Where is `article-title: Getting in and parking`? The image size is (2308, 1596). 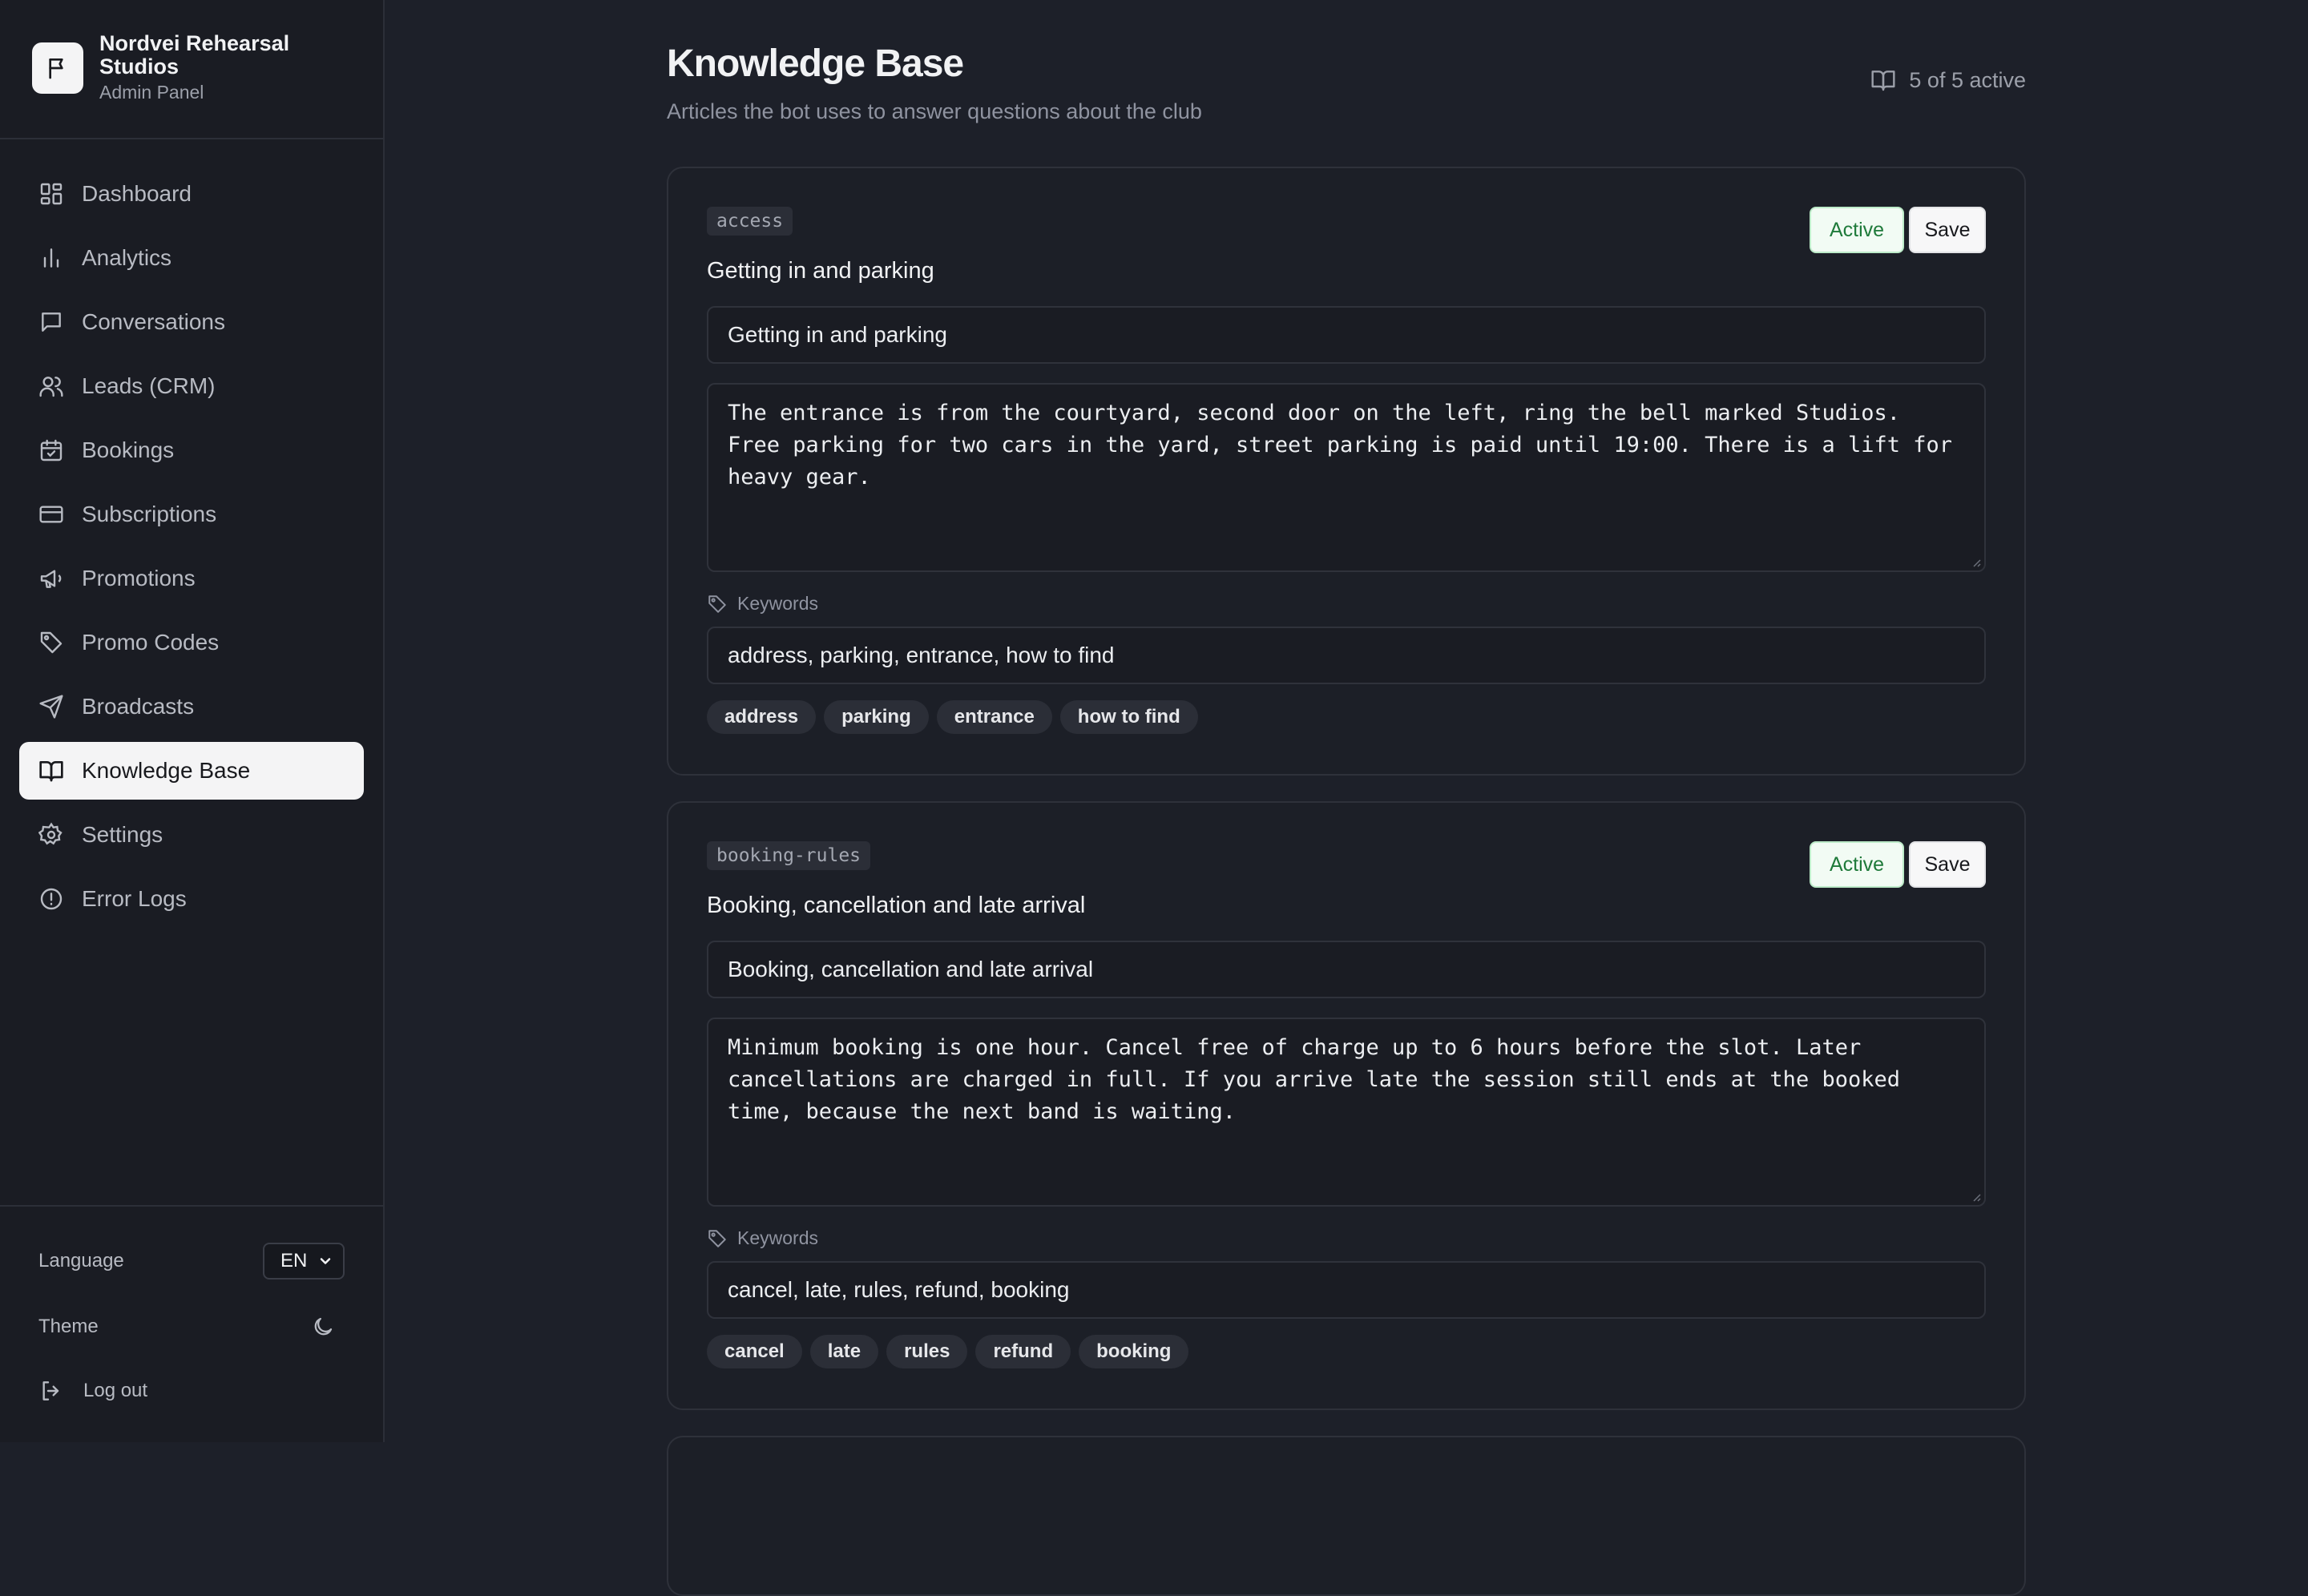
article-title: Getting in and parking is located at coordinates (820, 271).